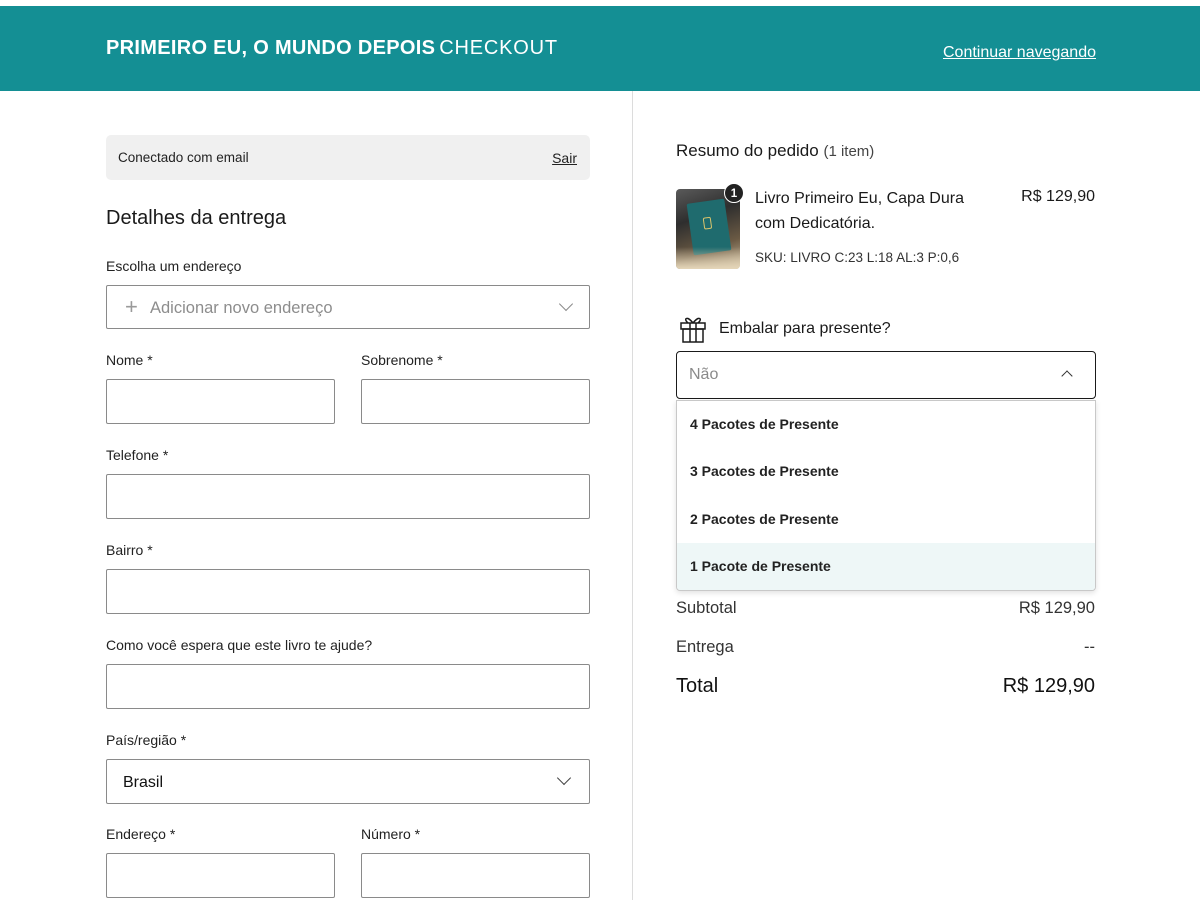 This screenshot has width=1200, height=900. I want to click on district-field, so click(348, 591).